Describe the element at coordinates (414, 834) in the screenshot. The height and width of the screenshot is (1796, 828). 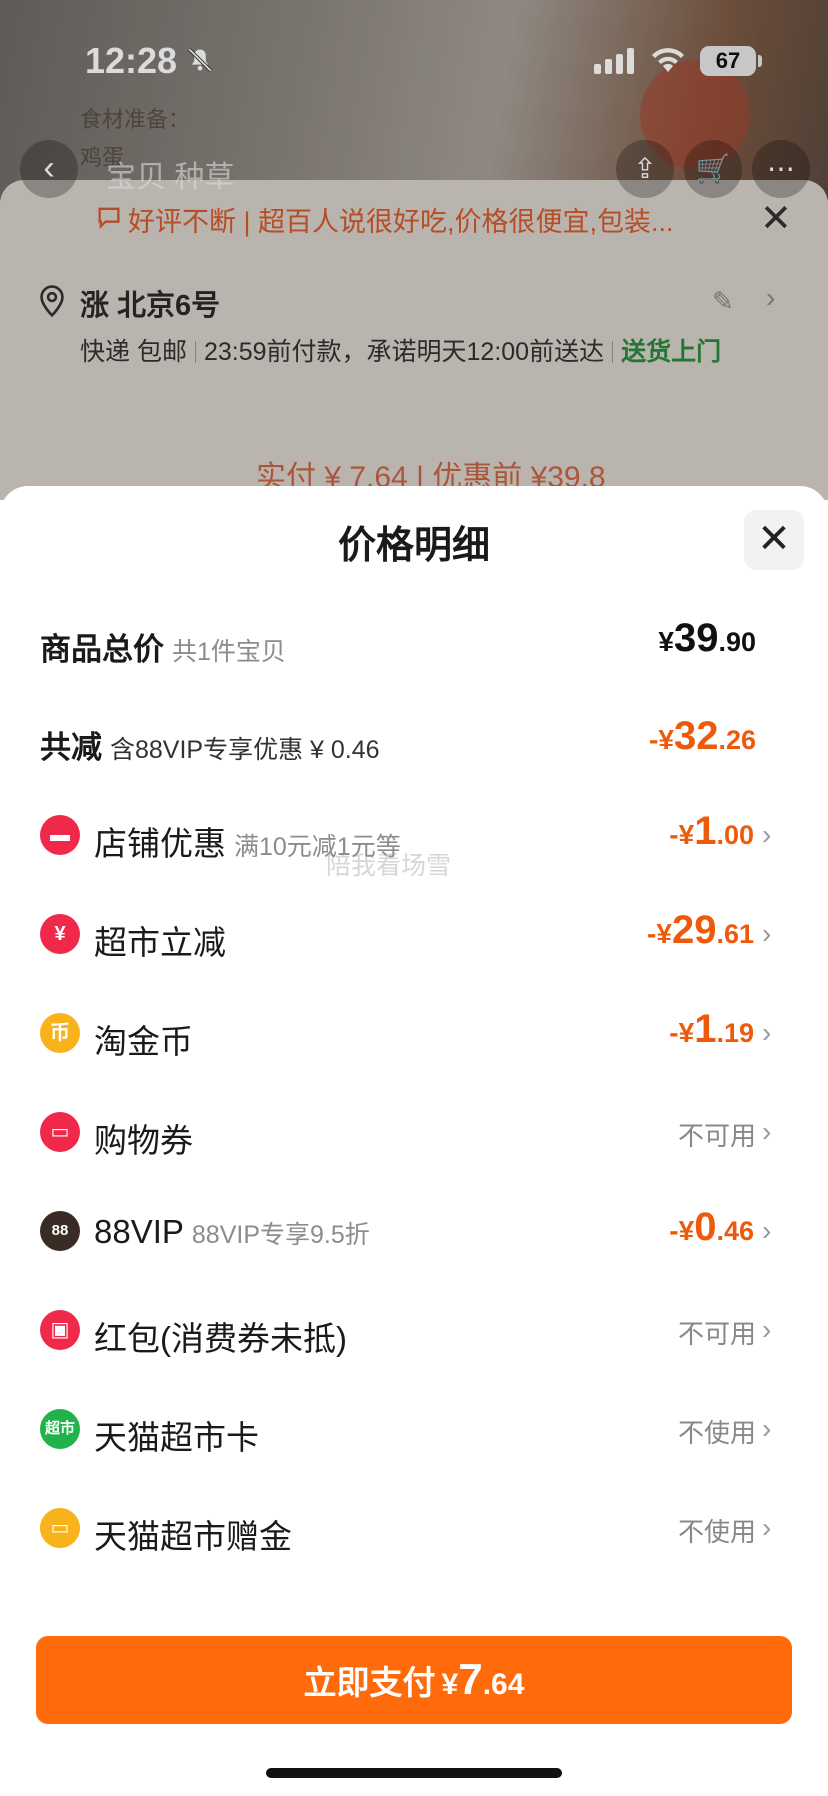
I see `discount-row: ▬ 店铺优惠 满10元减1元等 -¥1.00 ›` at that location.